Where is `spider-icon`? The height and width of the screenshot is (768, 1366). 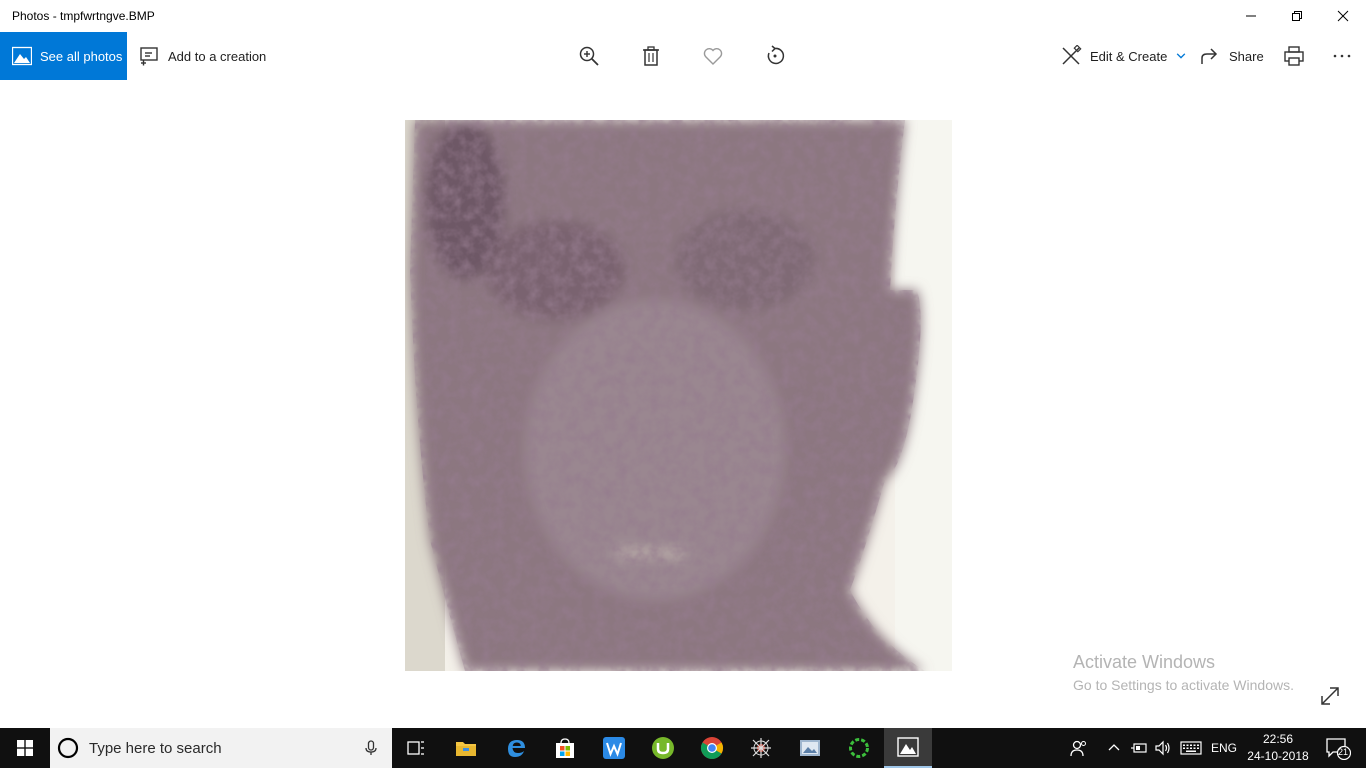 spider-icon is located at coordinates (761, 748).